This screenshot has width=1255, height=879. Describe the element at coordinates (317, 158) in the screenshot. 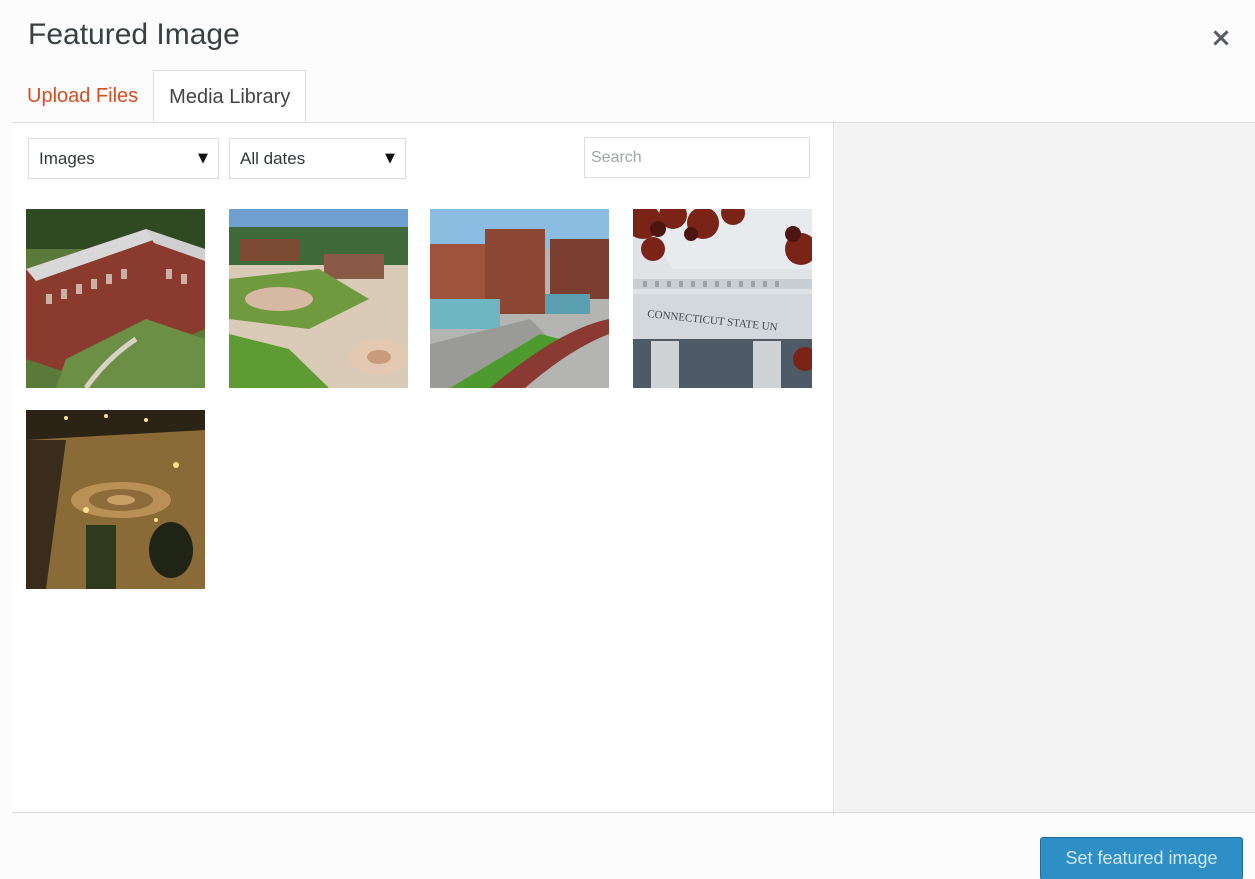

I see `date-filter: All dates ▼` at that location.